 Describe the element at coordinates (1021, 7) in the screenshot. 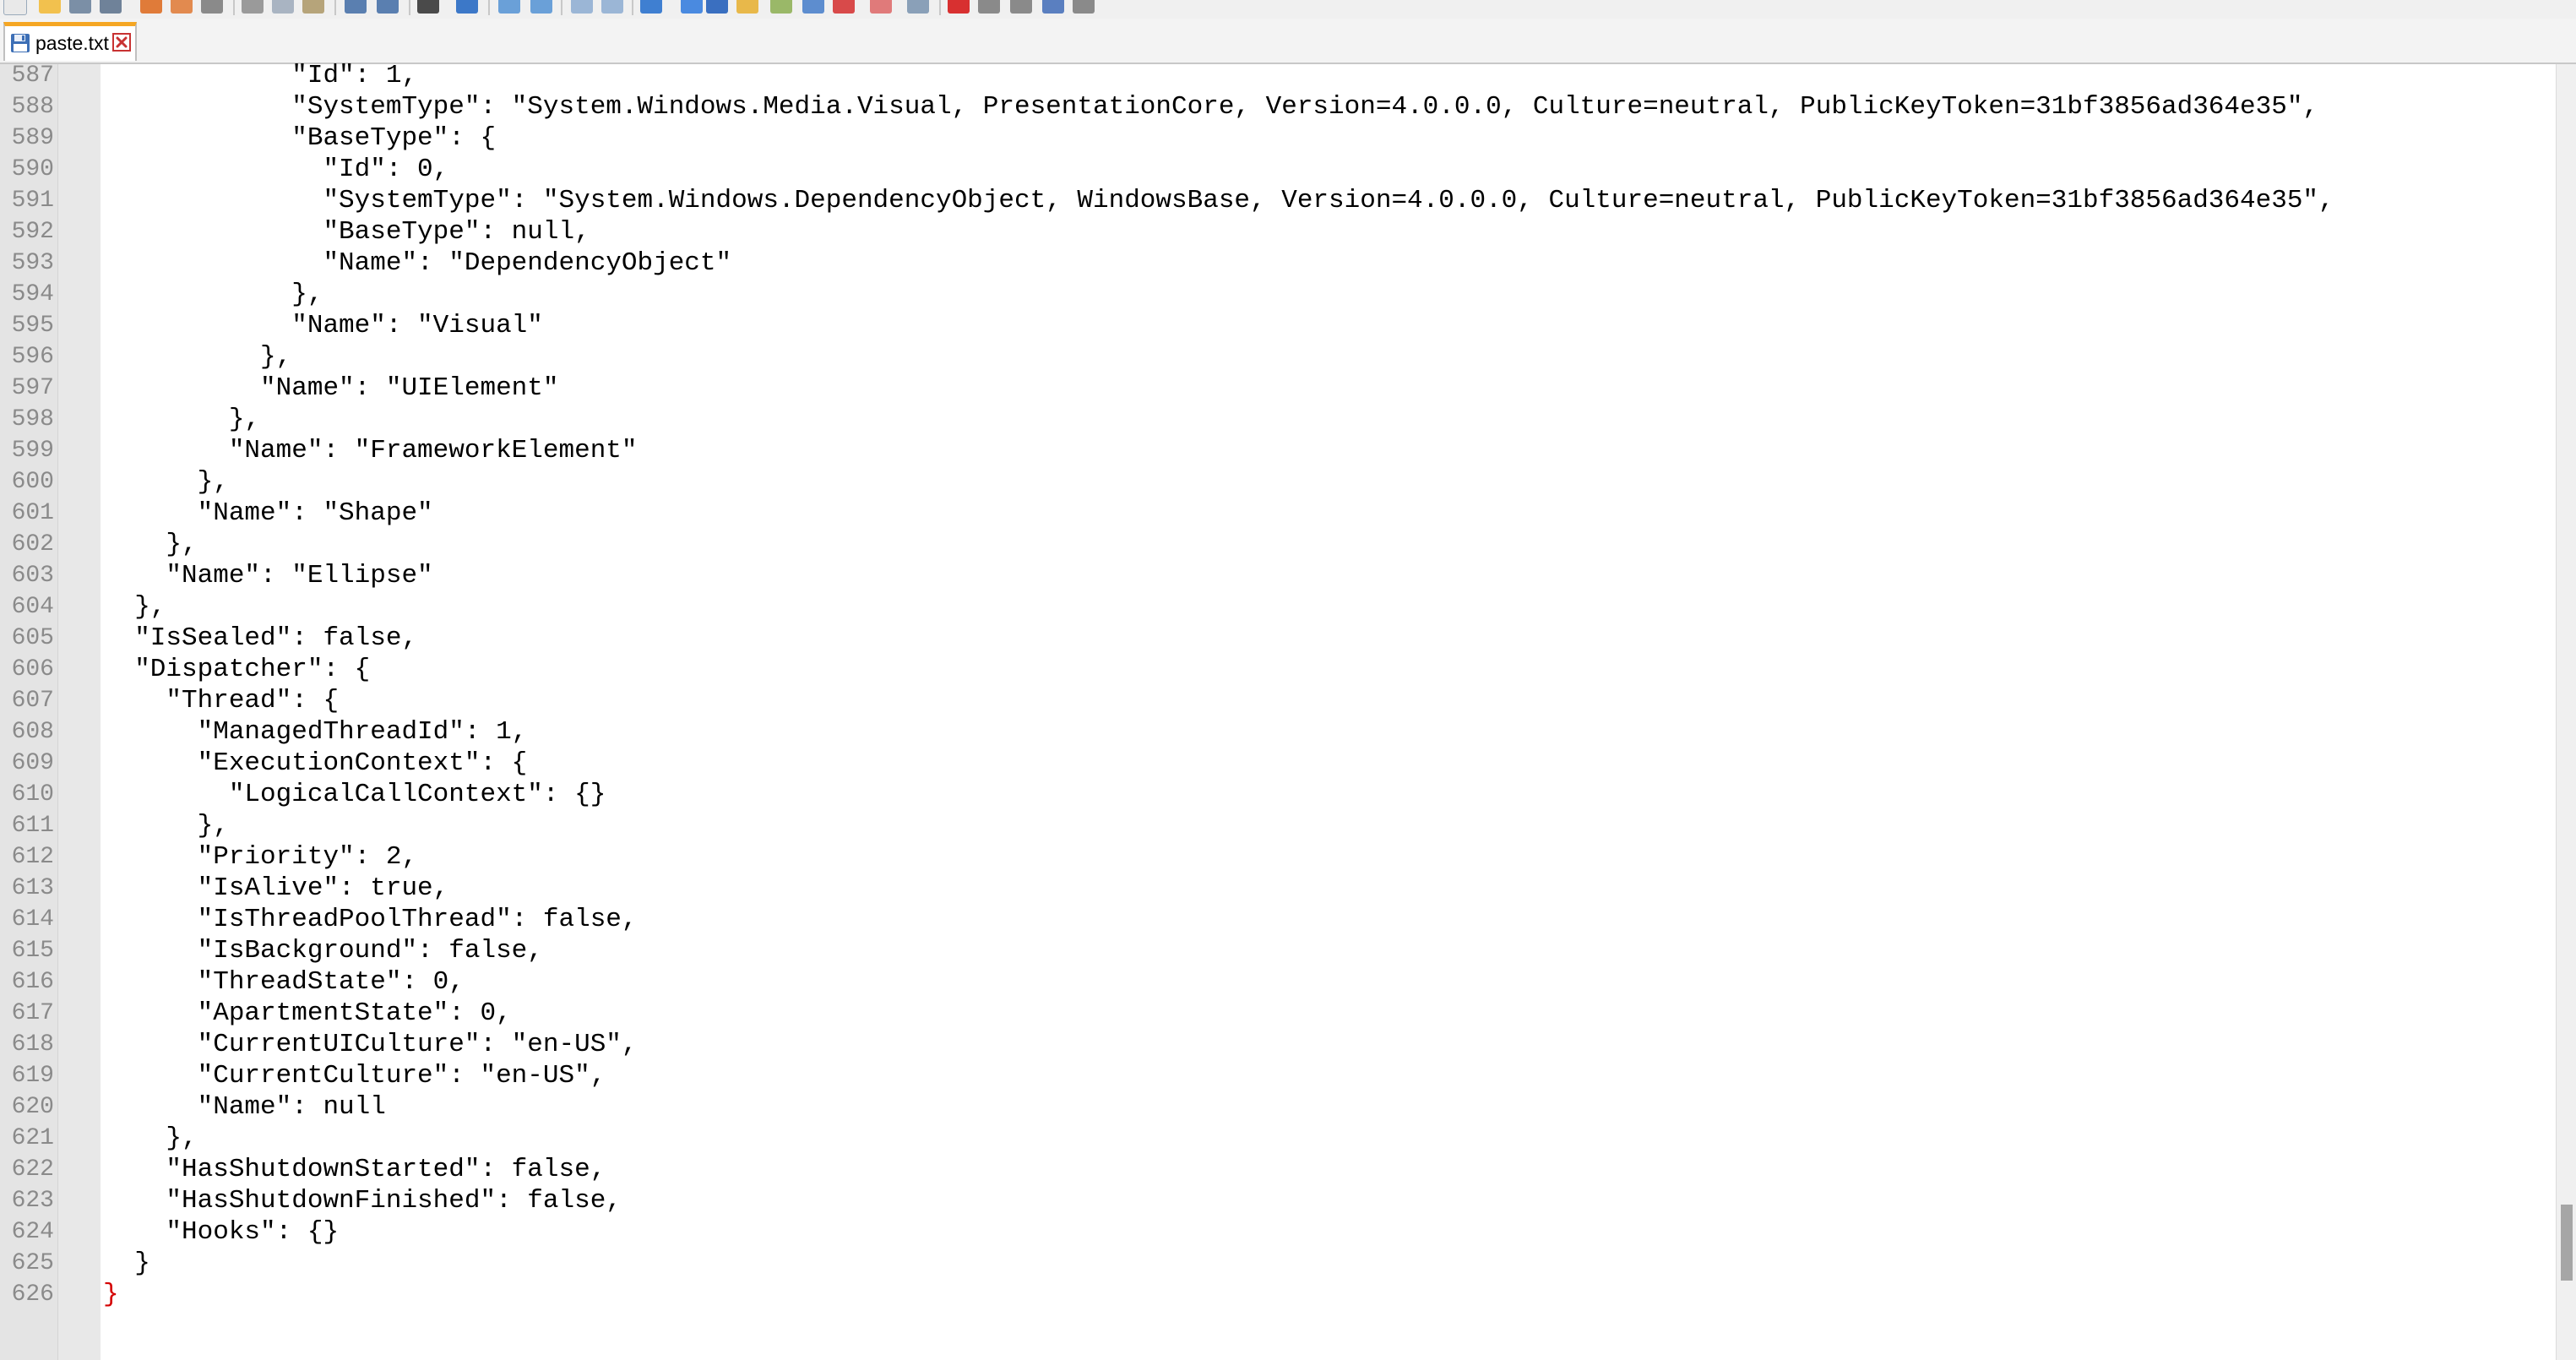

I see `play-macro-icon` at that location.